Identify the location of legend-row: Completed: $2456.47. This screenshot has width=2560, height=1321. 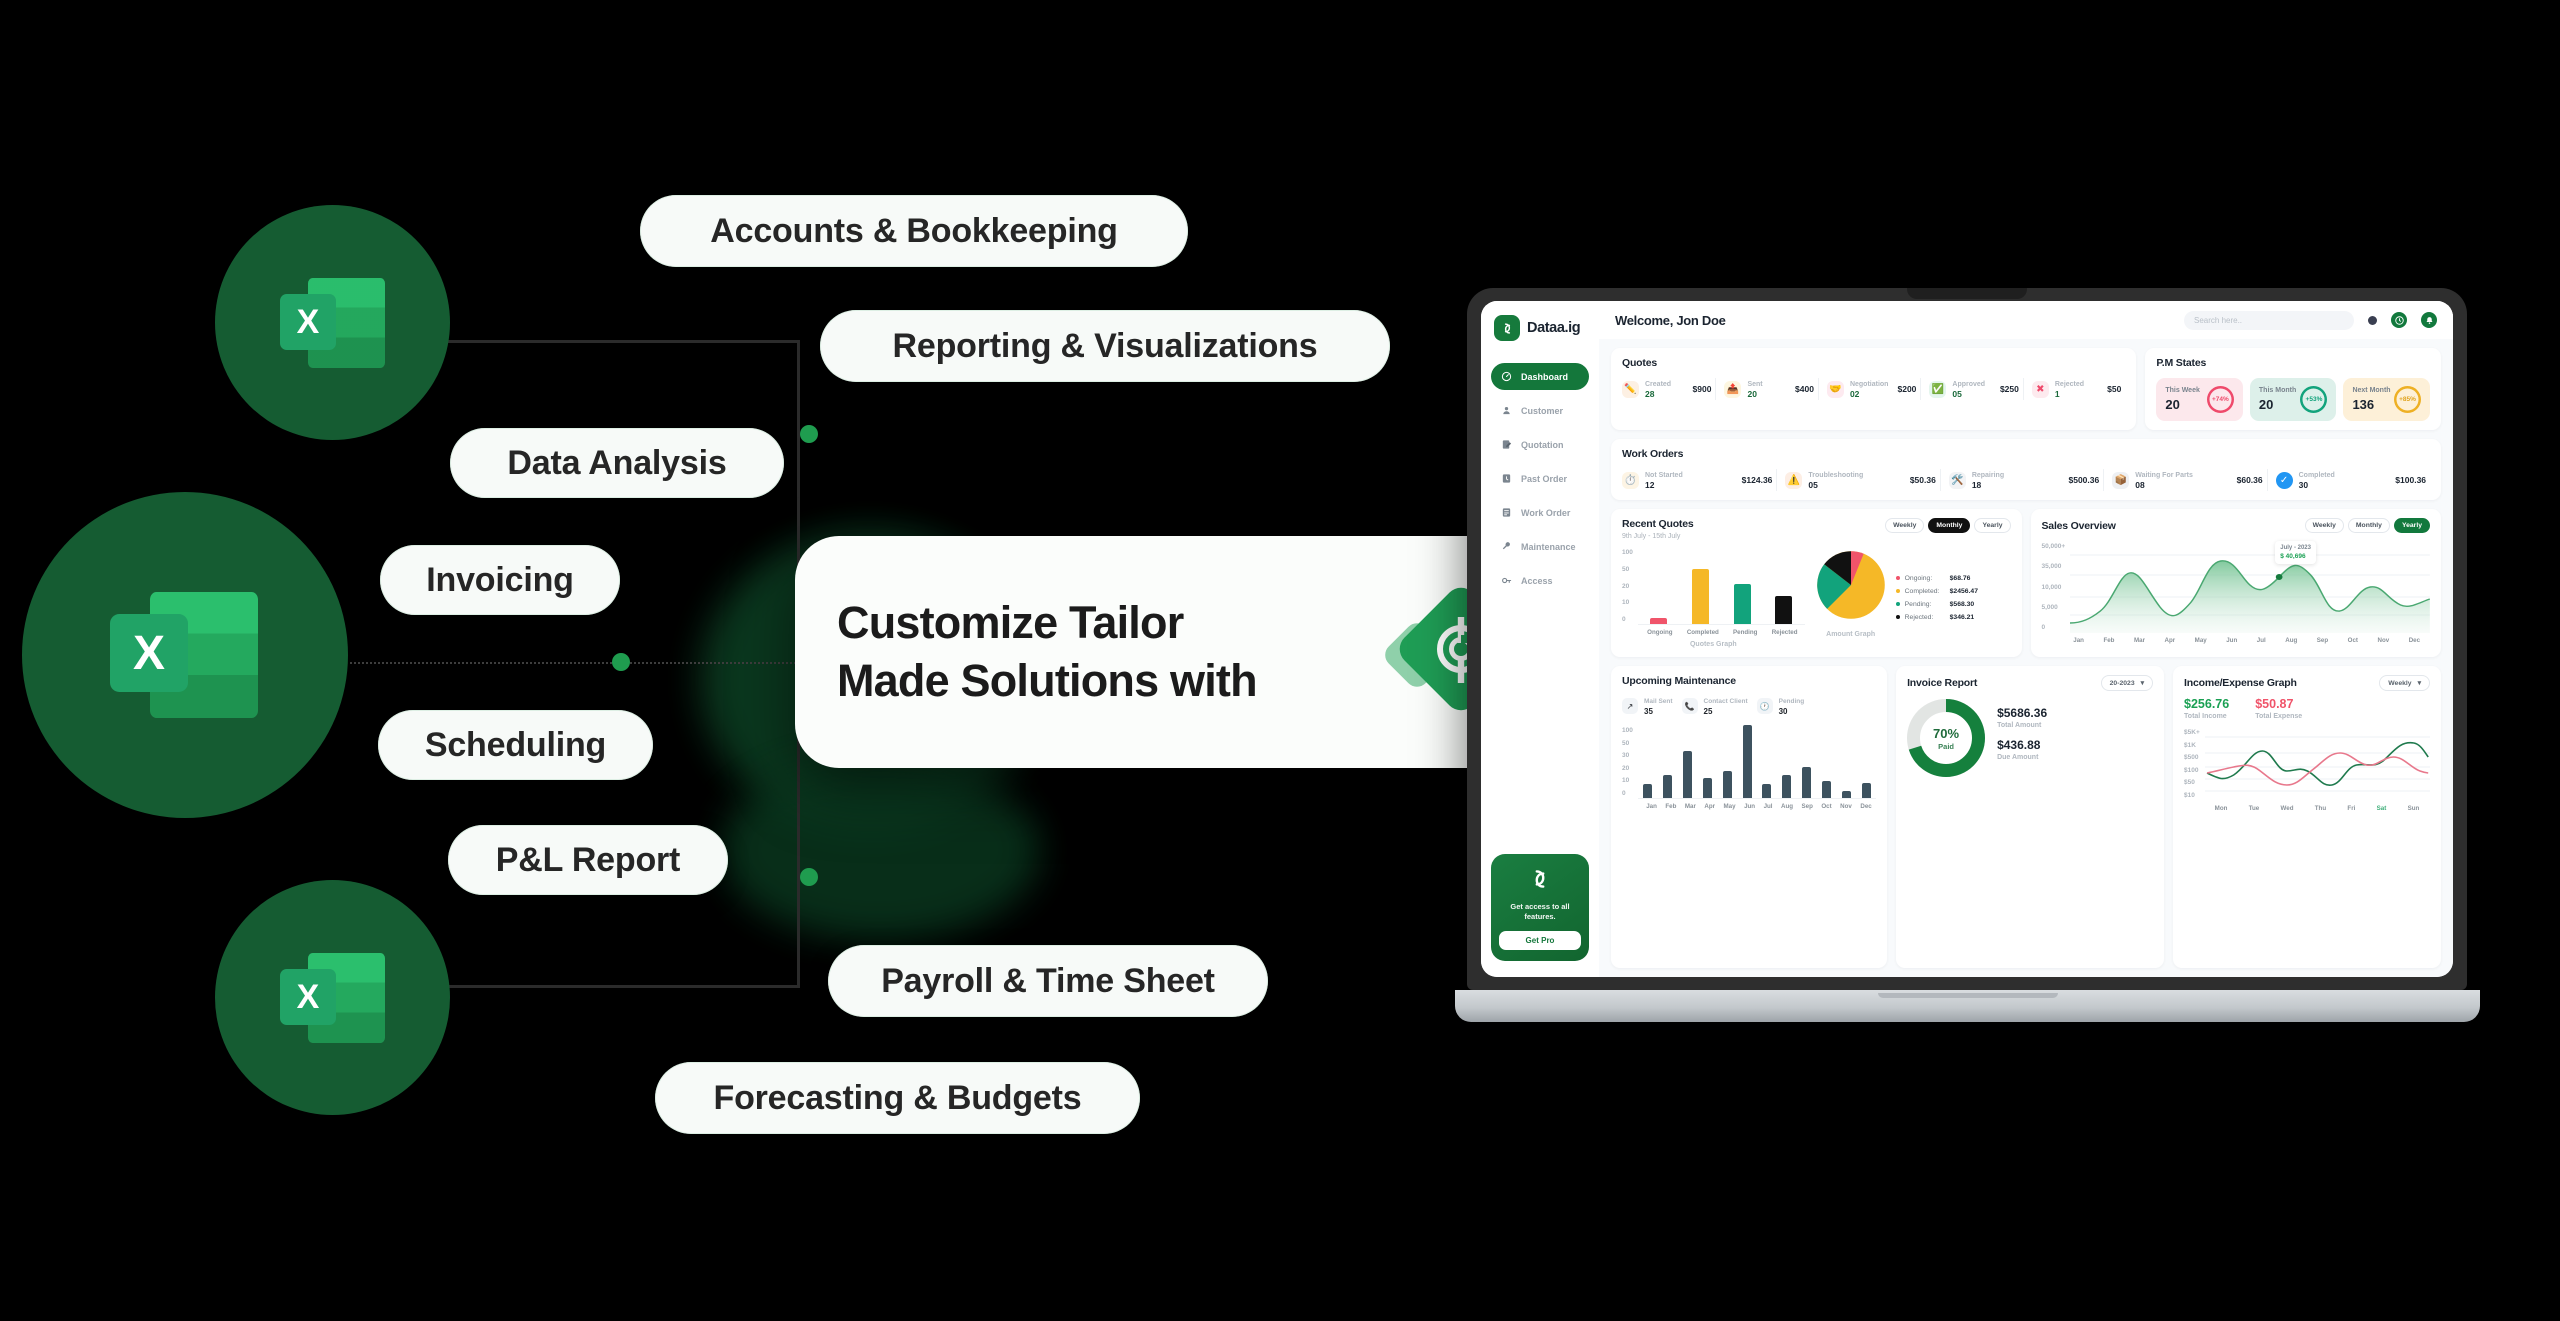
(1936, 591).